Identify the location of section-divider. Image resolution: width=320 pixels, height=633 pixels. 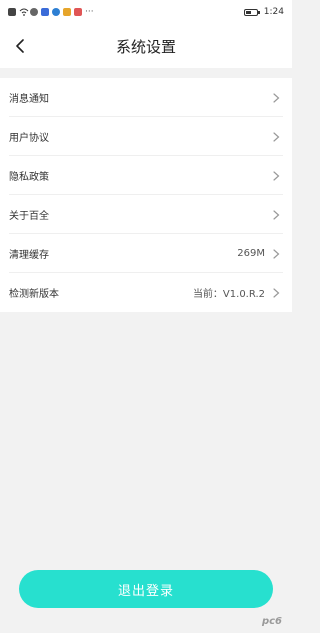
(146, 73).